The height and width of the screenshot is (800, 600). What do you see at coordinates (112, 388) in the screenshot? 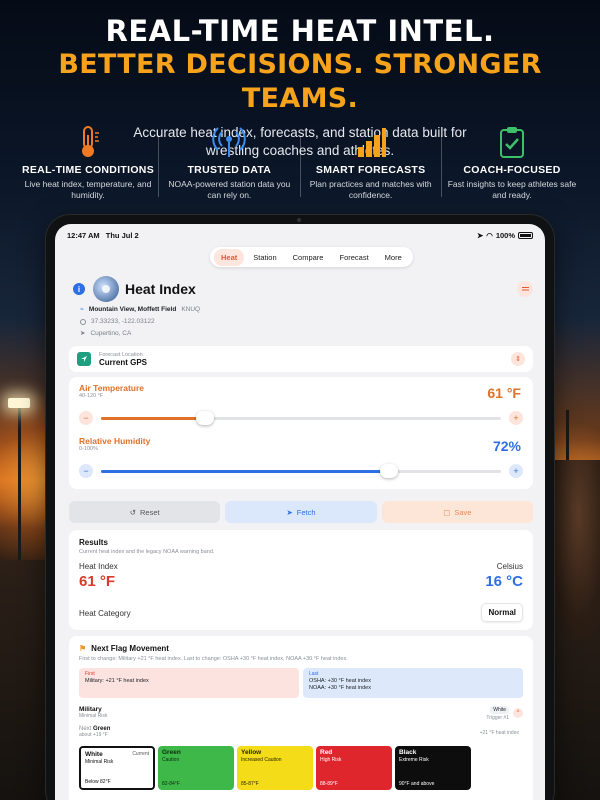
I see `air-temp-title: Air Temperature` at bounding box center [112, 388].